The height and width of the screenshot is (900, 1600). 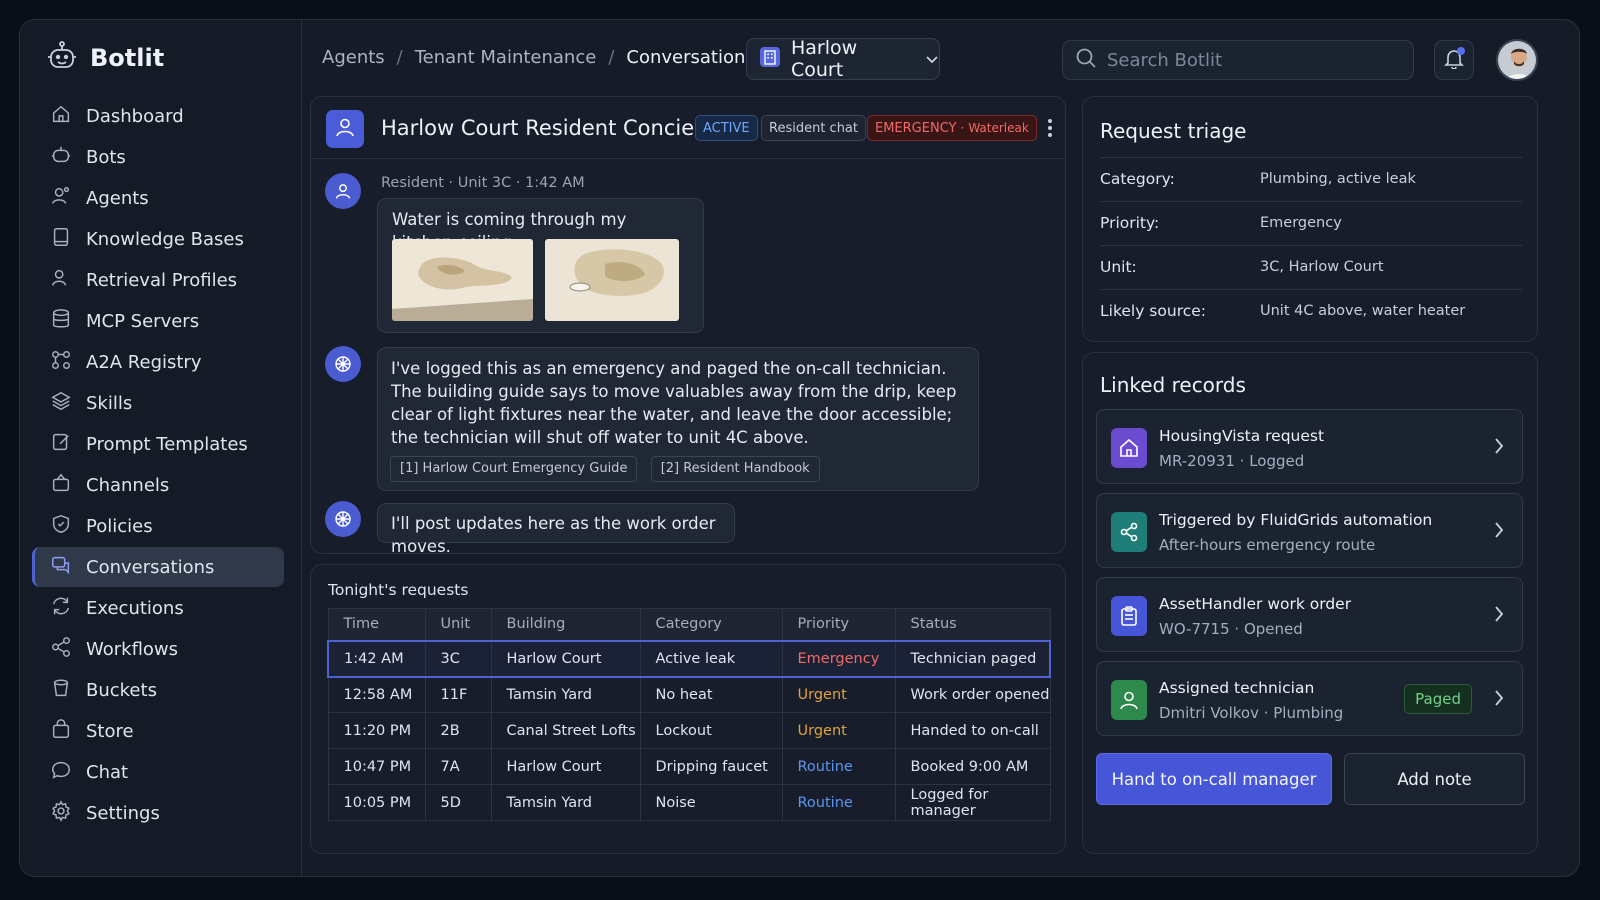 I want to click on sidebar-item-prompt-templates: Prompt Templates, so click(x=158, y=444).